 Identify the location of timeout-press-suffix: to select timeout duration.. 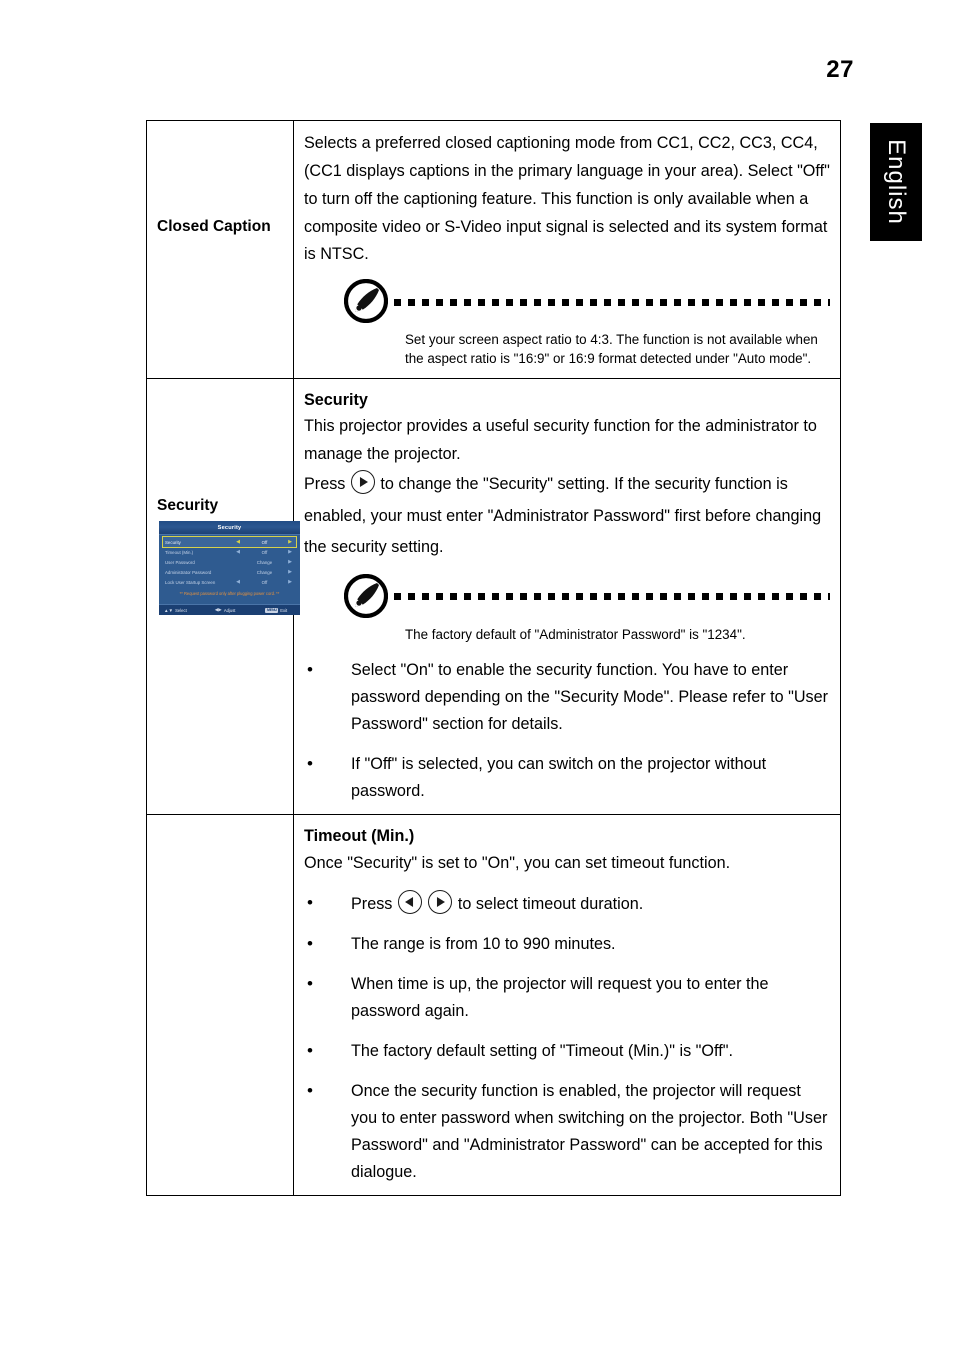
(550, 904).